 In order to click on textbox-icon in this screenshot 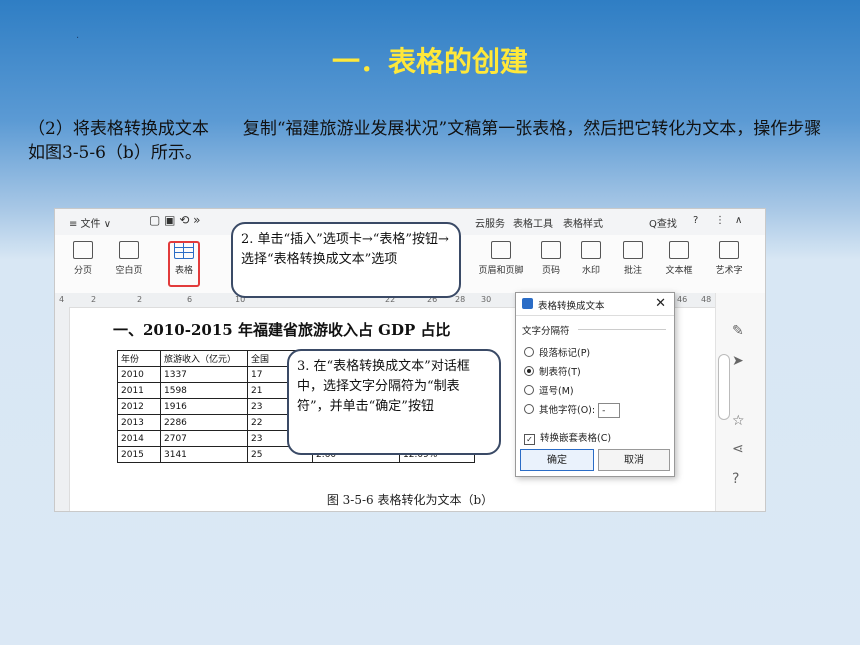, I will do `click(679, 250)`.